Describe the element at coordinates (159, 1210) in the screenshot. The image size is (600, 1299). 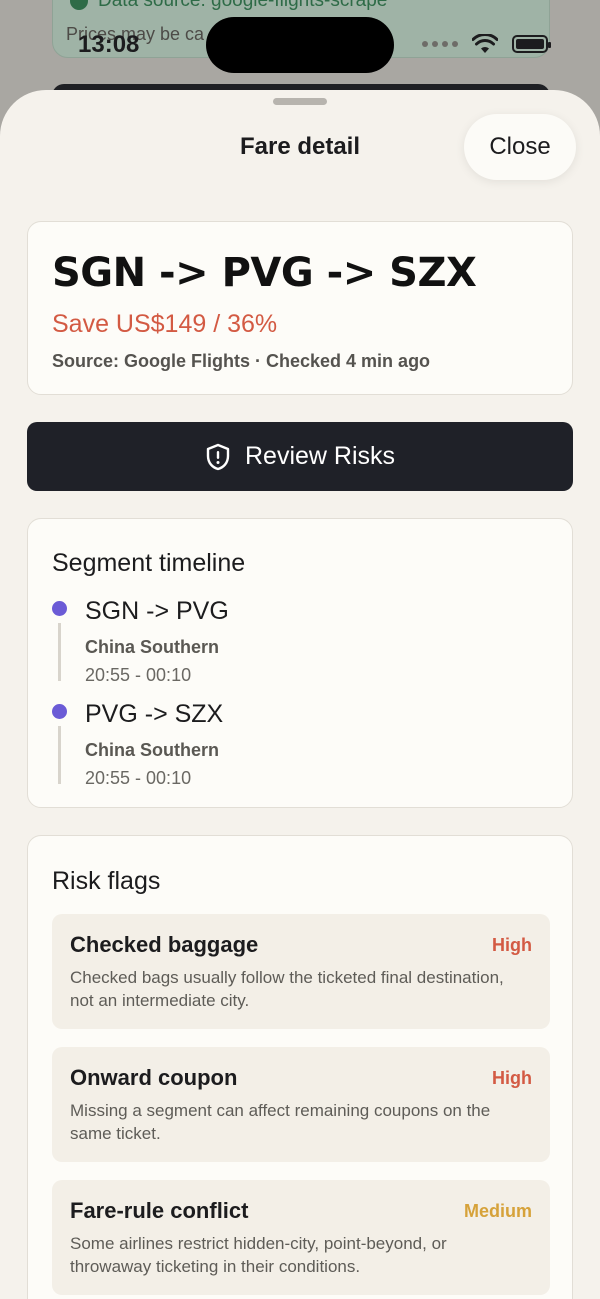
I see `risk-name: Fare-rule conflict` at that location.